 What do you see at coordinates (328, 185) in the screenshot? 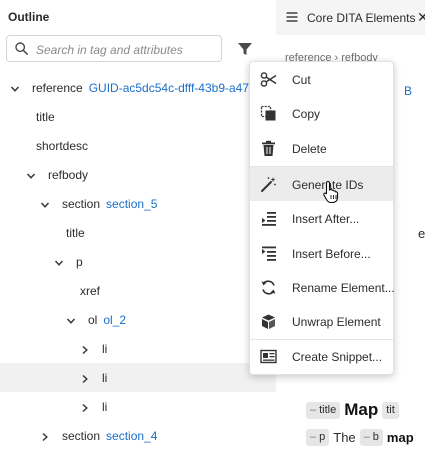
I see `menu-item-label: Generate IDs` at bounding box center [328, 185].